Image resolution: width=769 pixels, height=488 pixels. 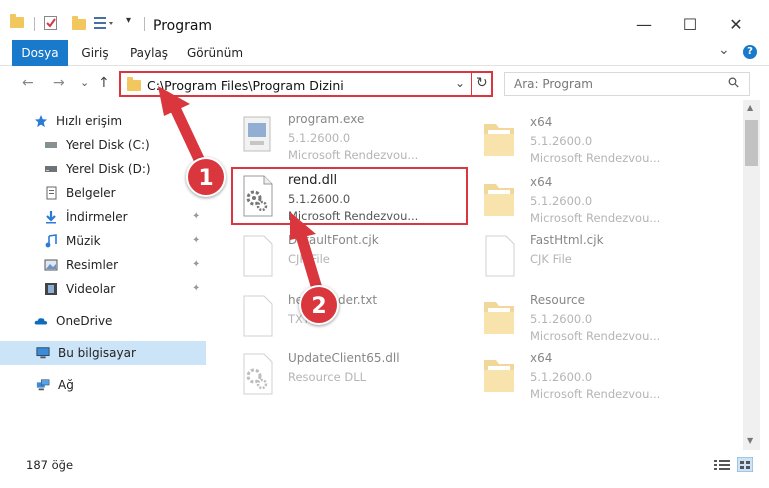 What do you see at coordinates (307, 255) in the screenshot?
I see `arrow-two` at bounding box center [307, 255].